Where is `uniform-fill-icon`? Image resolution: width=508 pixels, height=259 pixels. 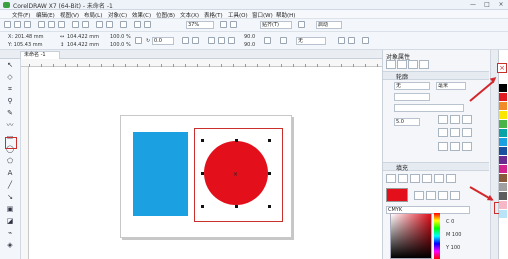
uniform-fill-icon is located at coordinates (403, 178).